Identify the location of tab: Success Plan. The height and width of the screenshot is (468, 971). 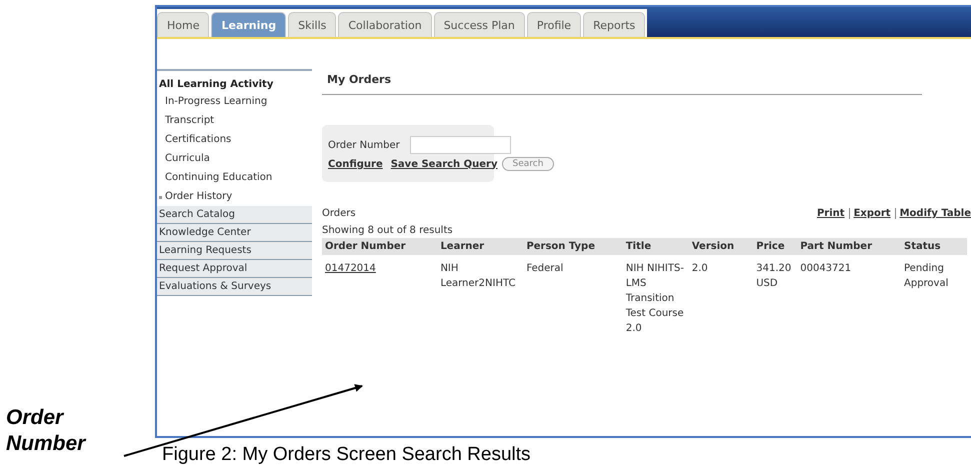
(479, 24).